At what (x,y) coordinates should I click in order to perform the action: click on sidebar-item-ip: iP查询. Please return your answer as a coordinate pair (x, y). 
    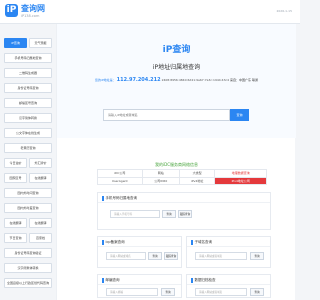
    Looking at the image, I should click on (15, 43).